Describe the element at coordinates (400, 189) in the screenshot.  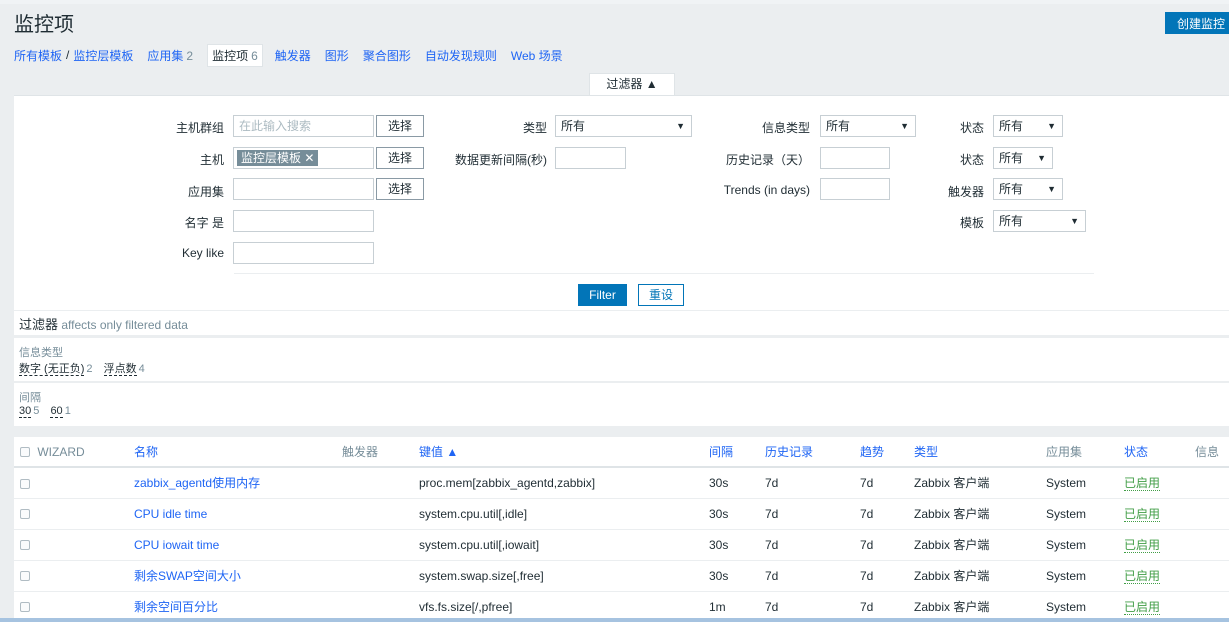
I see `application-select-button: 选择` at that location.